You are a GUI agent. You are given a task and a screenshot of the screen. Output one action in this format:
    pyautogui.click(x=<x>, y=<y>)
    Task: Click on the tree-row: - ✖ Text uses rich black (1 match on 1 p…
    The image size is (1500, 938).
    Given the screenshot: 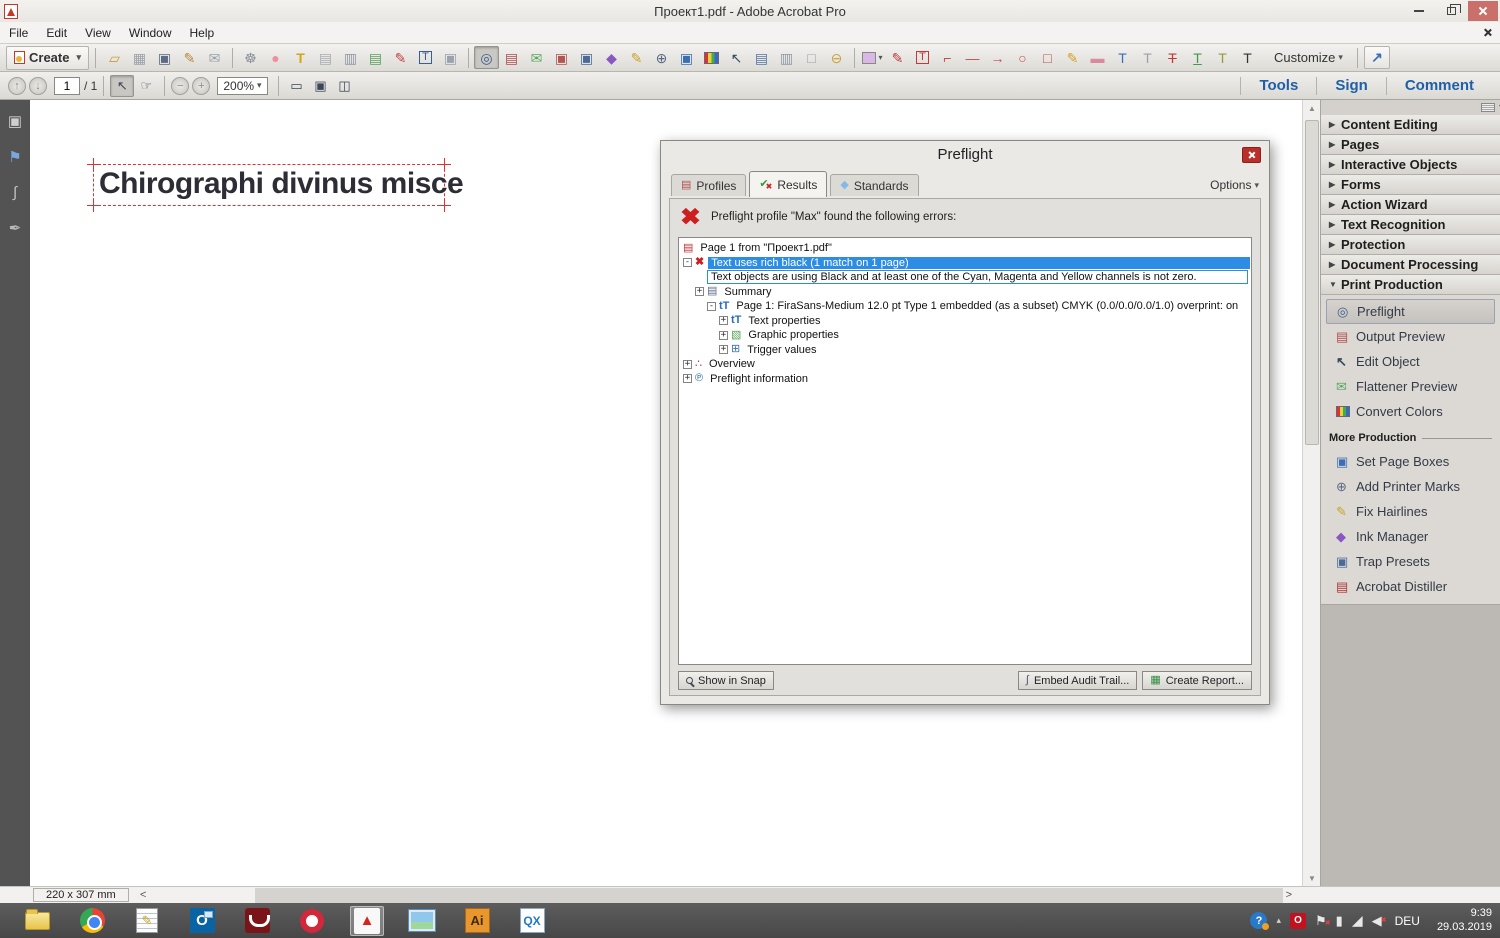 What is the action you would take?
    pyautogui.click(x=966, y=263)
    